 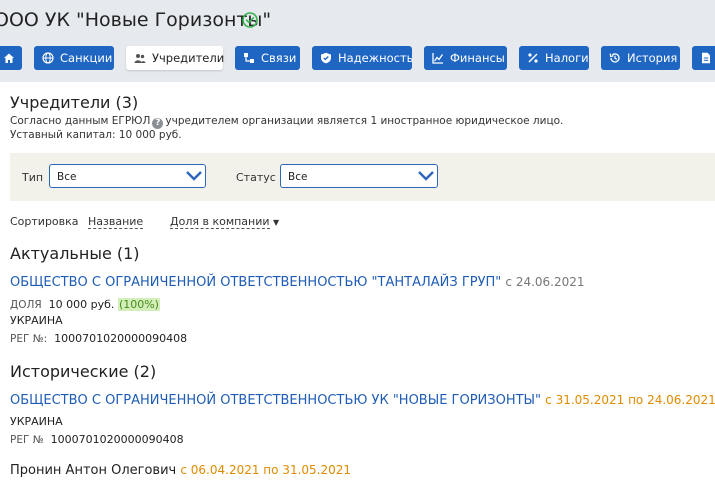 I want to click on reg-number-row: РЕГ № 1000701020000090408, so click(x=97, y=439).